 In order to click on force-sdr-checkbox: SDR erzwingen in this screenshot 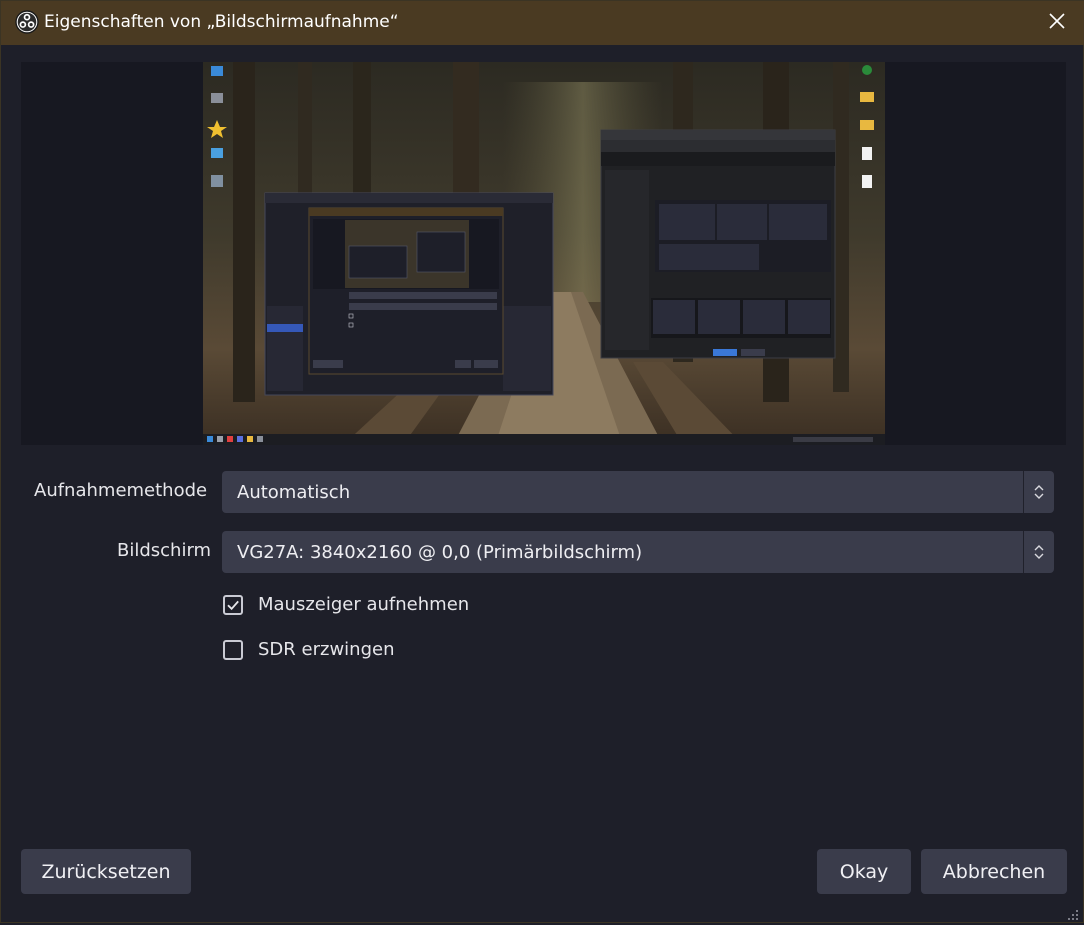, I will do `click(313, 652)`.